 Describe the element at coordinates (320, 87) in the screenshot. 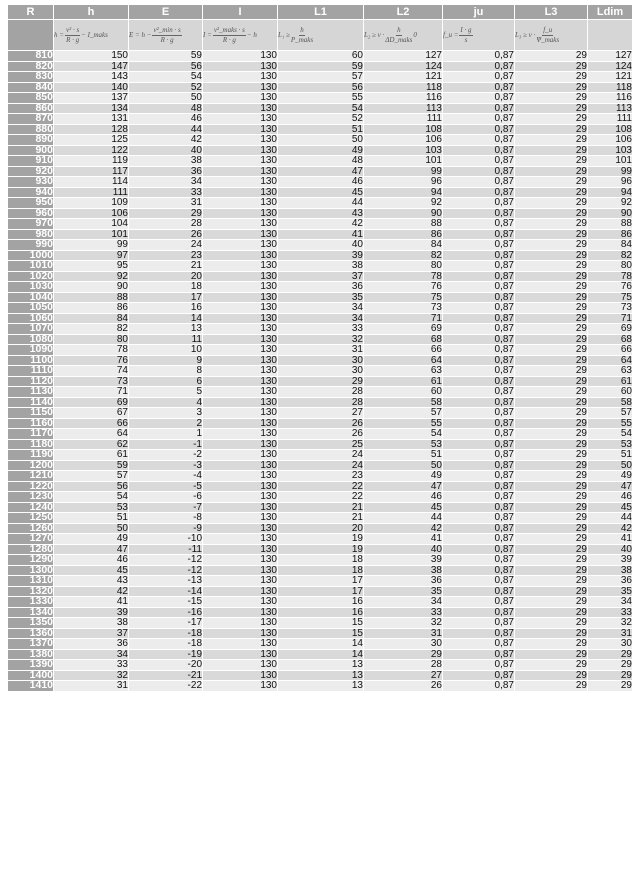

I see `cell-l1: 56` at that location.